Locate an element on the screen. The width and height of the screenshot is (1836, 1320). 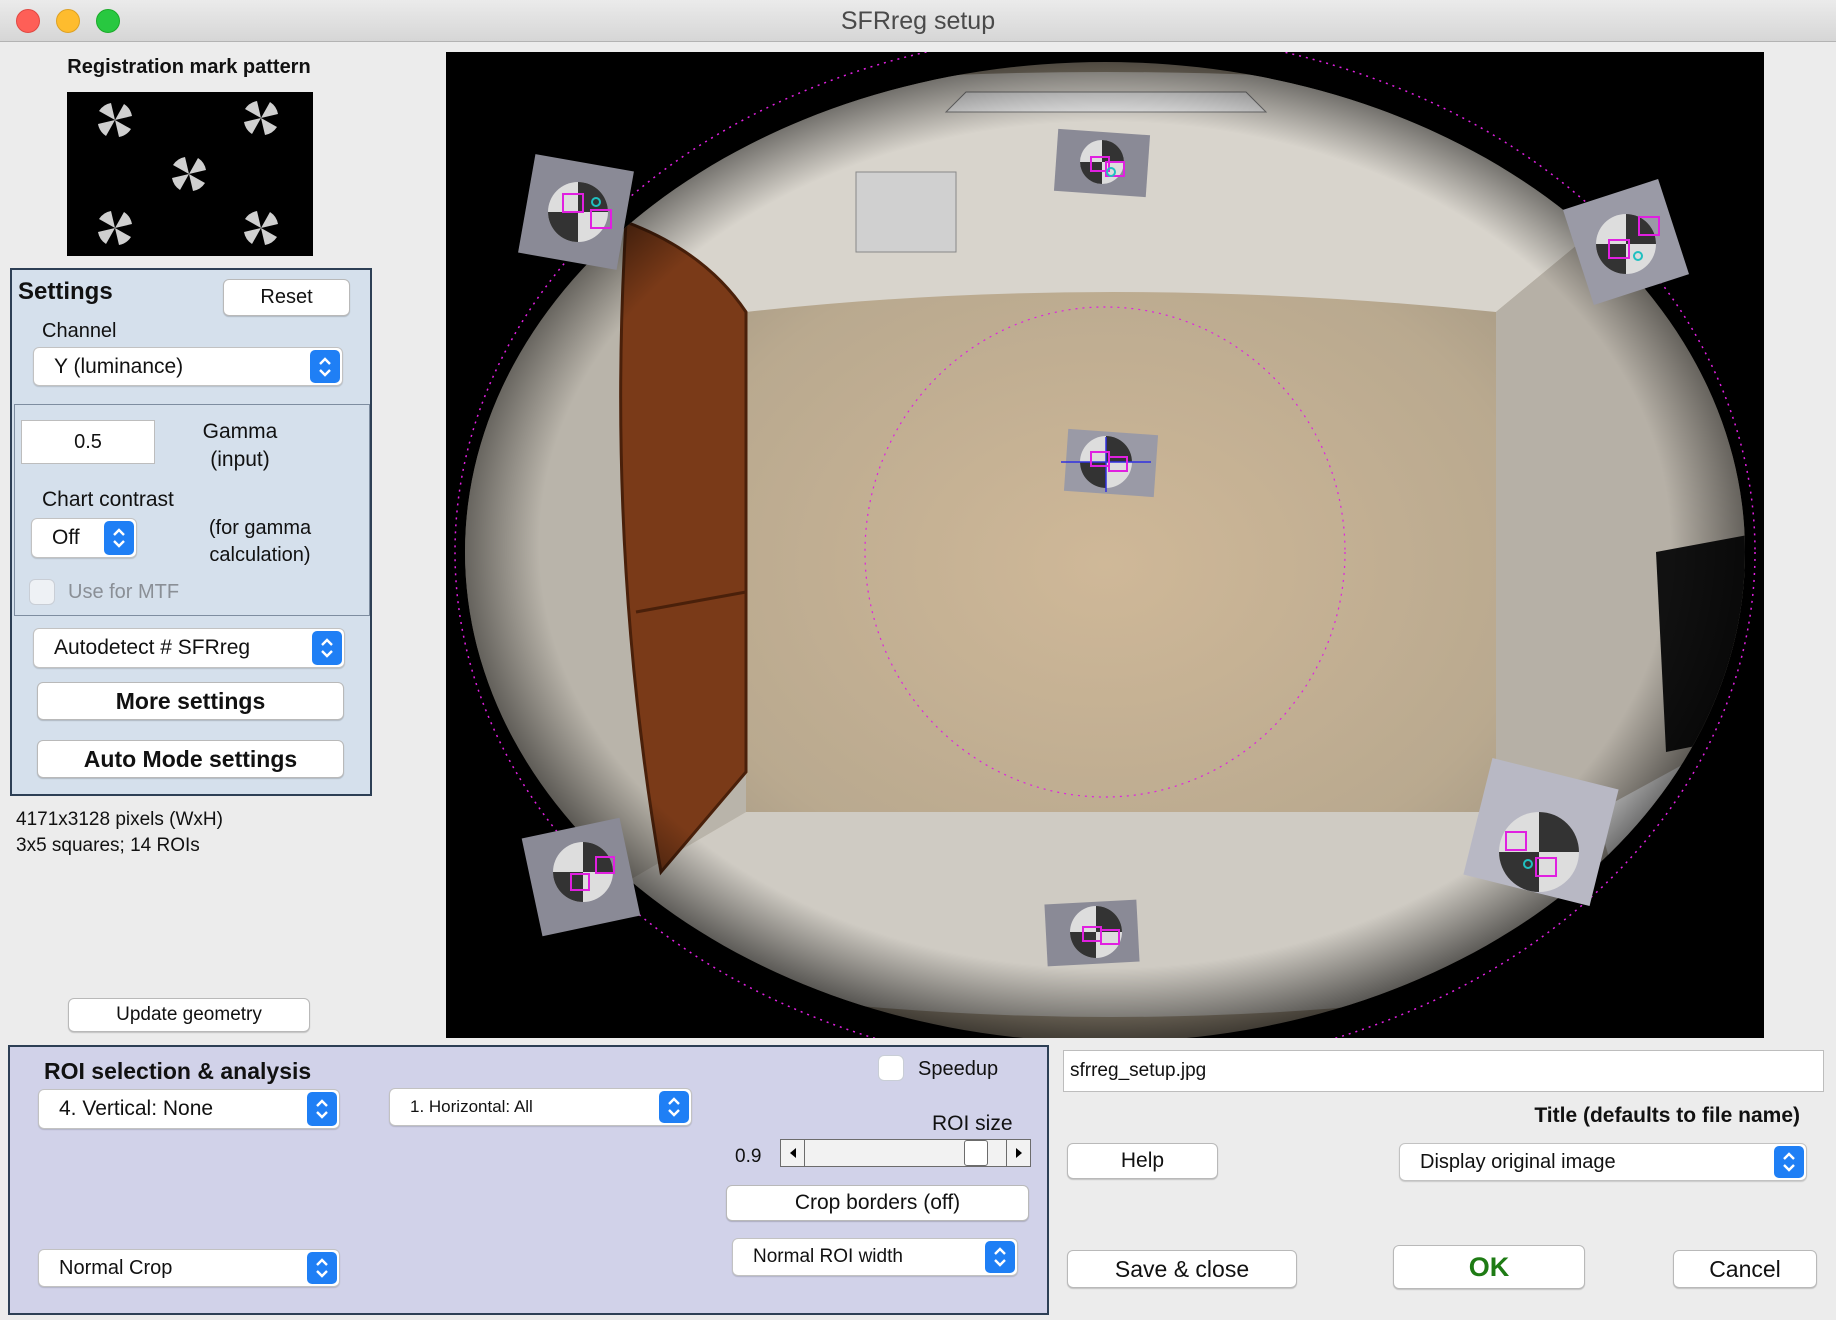
roi-width-select: Normal ROI width is located at coordinates (875, 1257).